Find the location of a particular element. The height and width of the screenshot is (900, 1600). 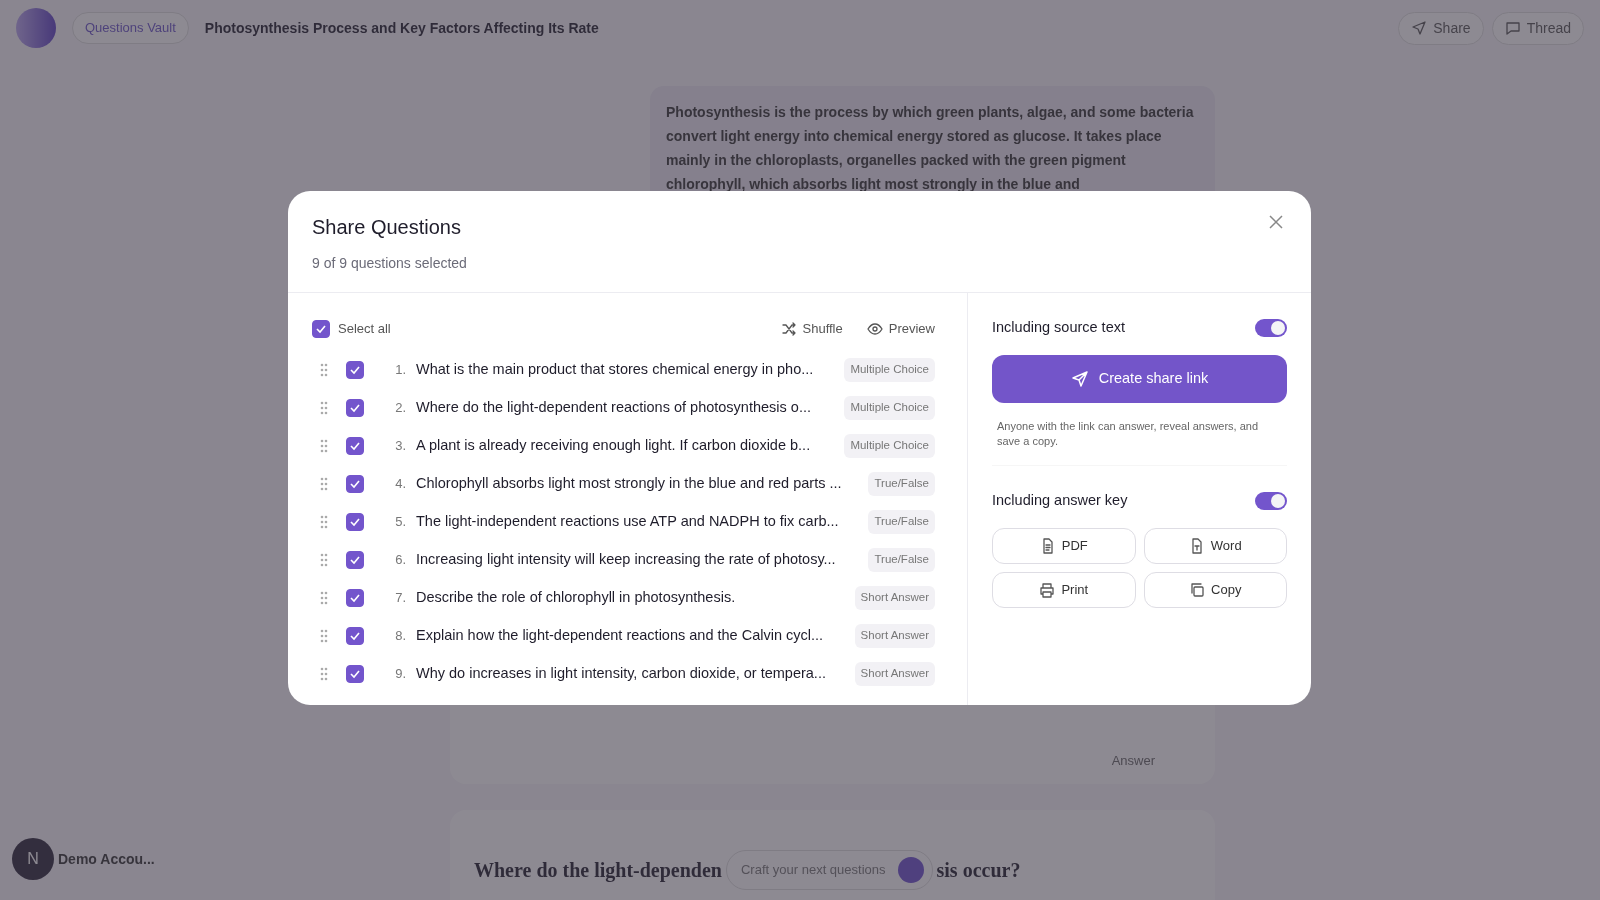

option-label: Including answer key is located at coordinates (1060, 500).